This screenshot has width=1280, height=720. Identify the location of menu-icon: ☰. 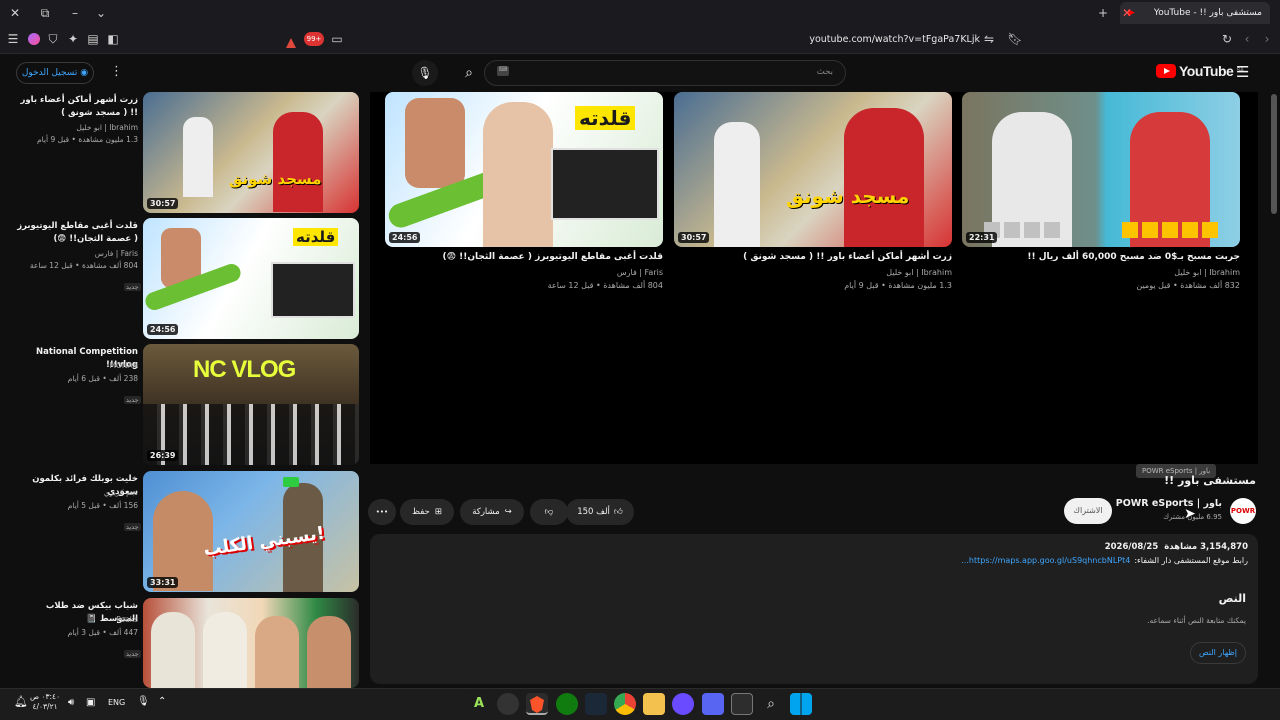
(13, 39).